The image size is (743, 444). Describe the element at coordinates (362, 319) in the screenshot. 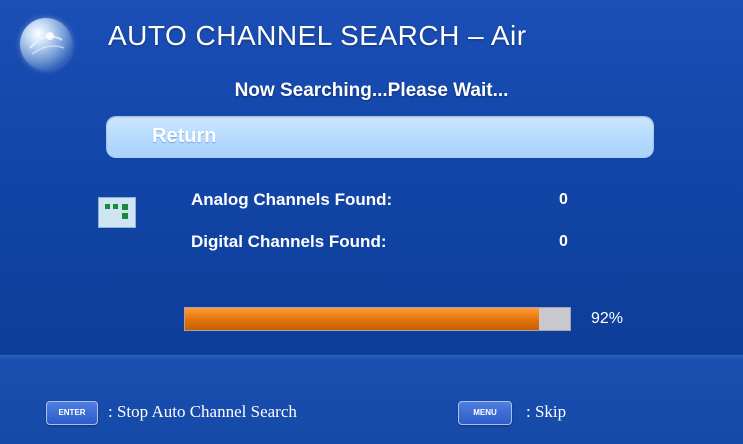

I see `search-progress-fill` at that location.